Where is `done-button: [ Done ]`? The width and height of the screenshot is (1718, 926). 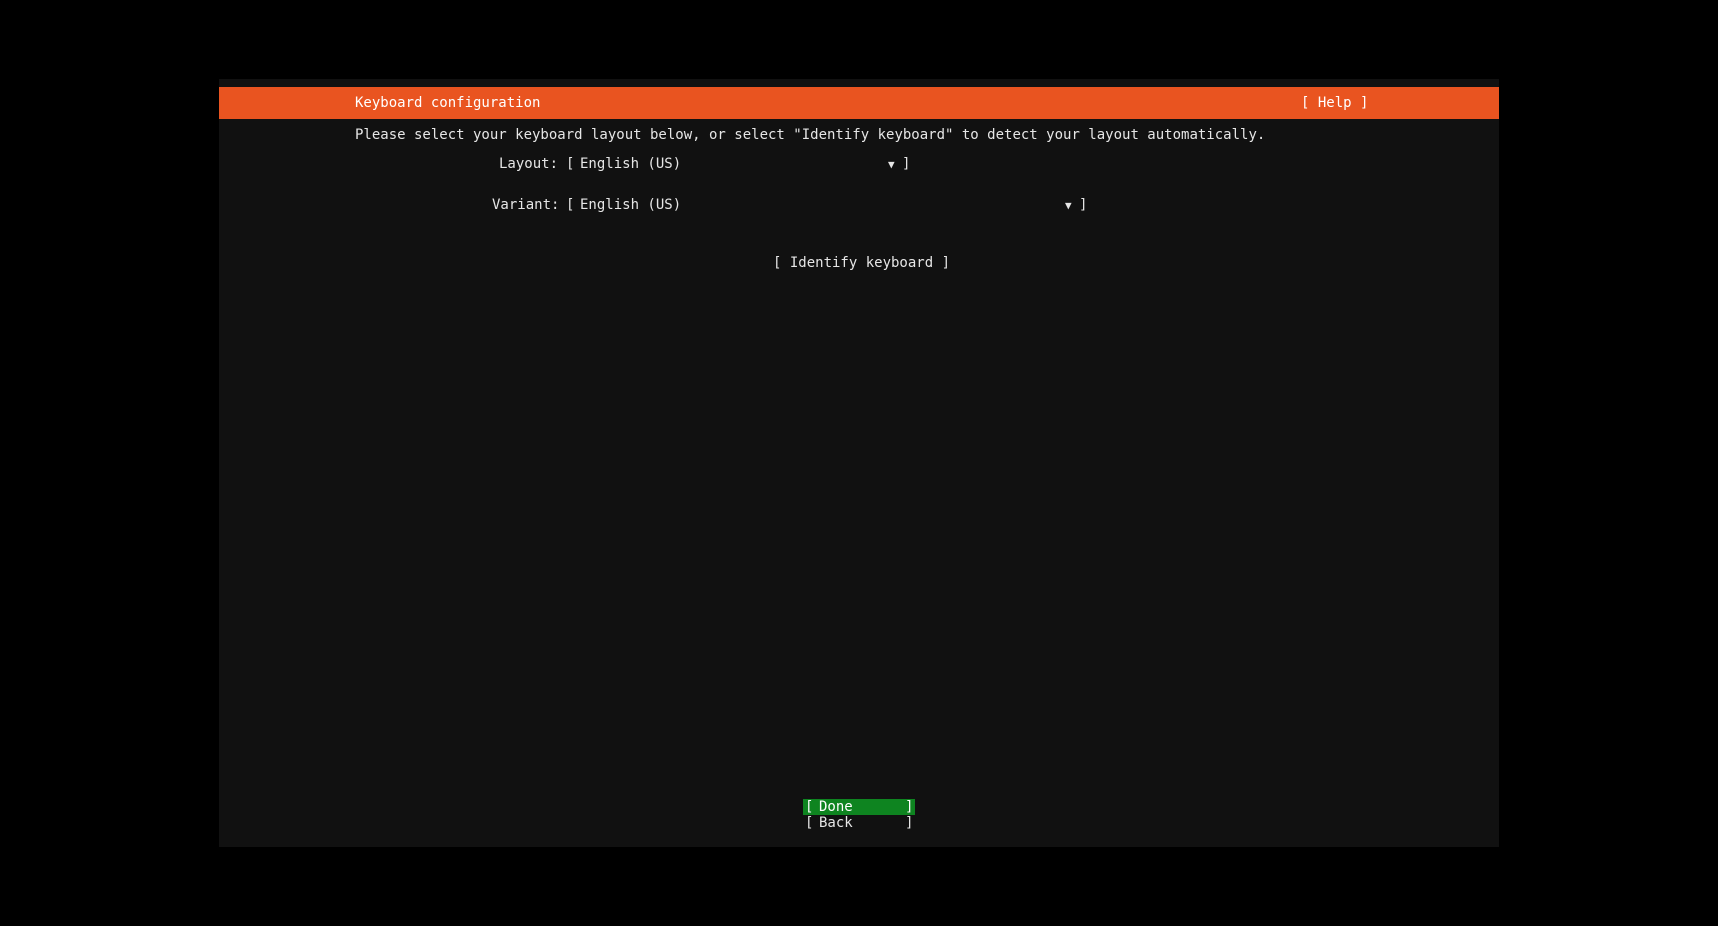 done-button: [ Done ] is located at coordinates (859, 807).